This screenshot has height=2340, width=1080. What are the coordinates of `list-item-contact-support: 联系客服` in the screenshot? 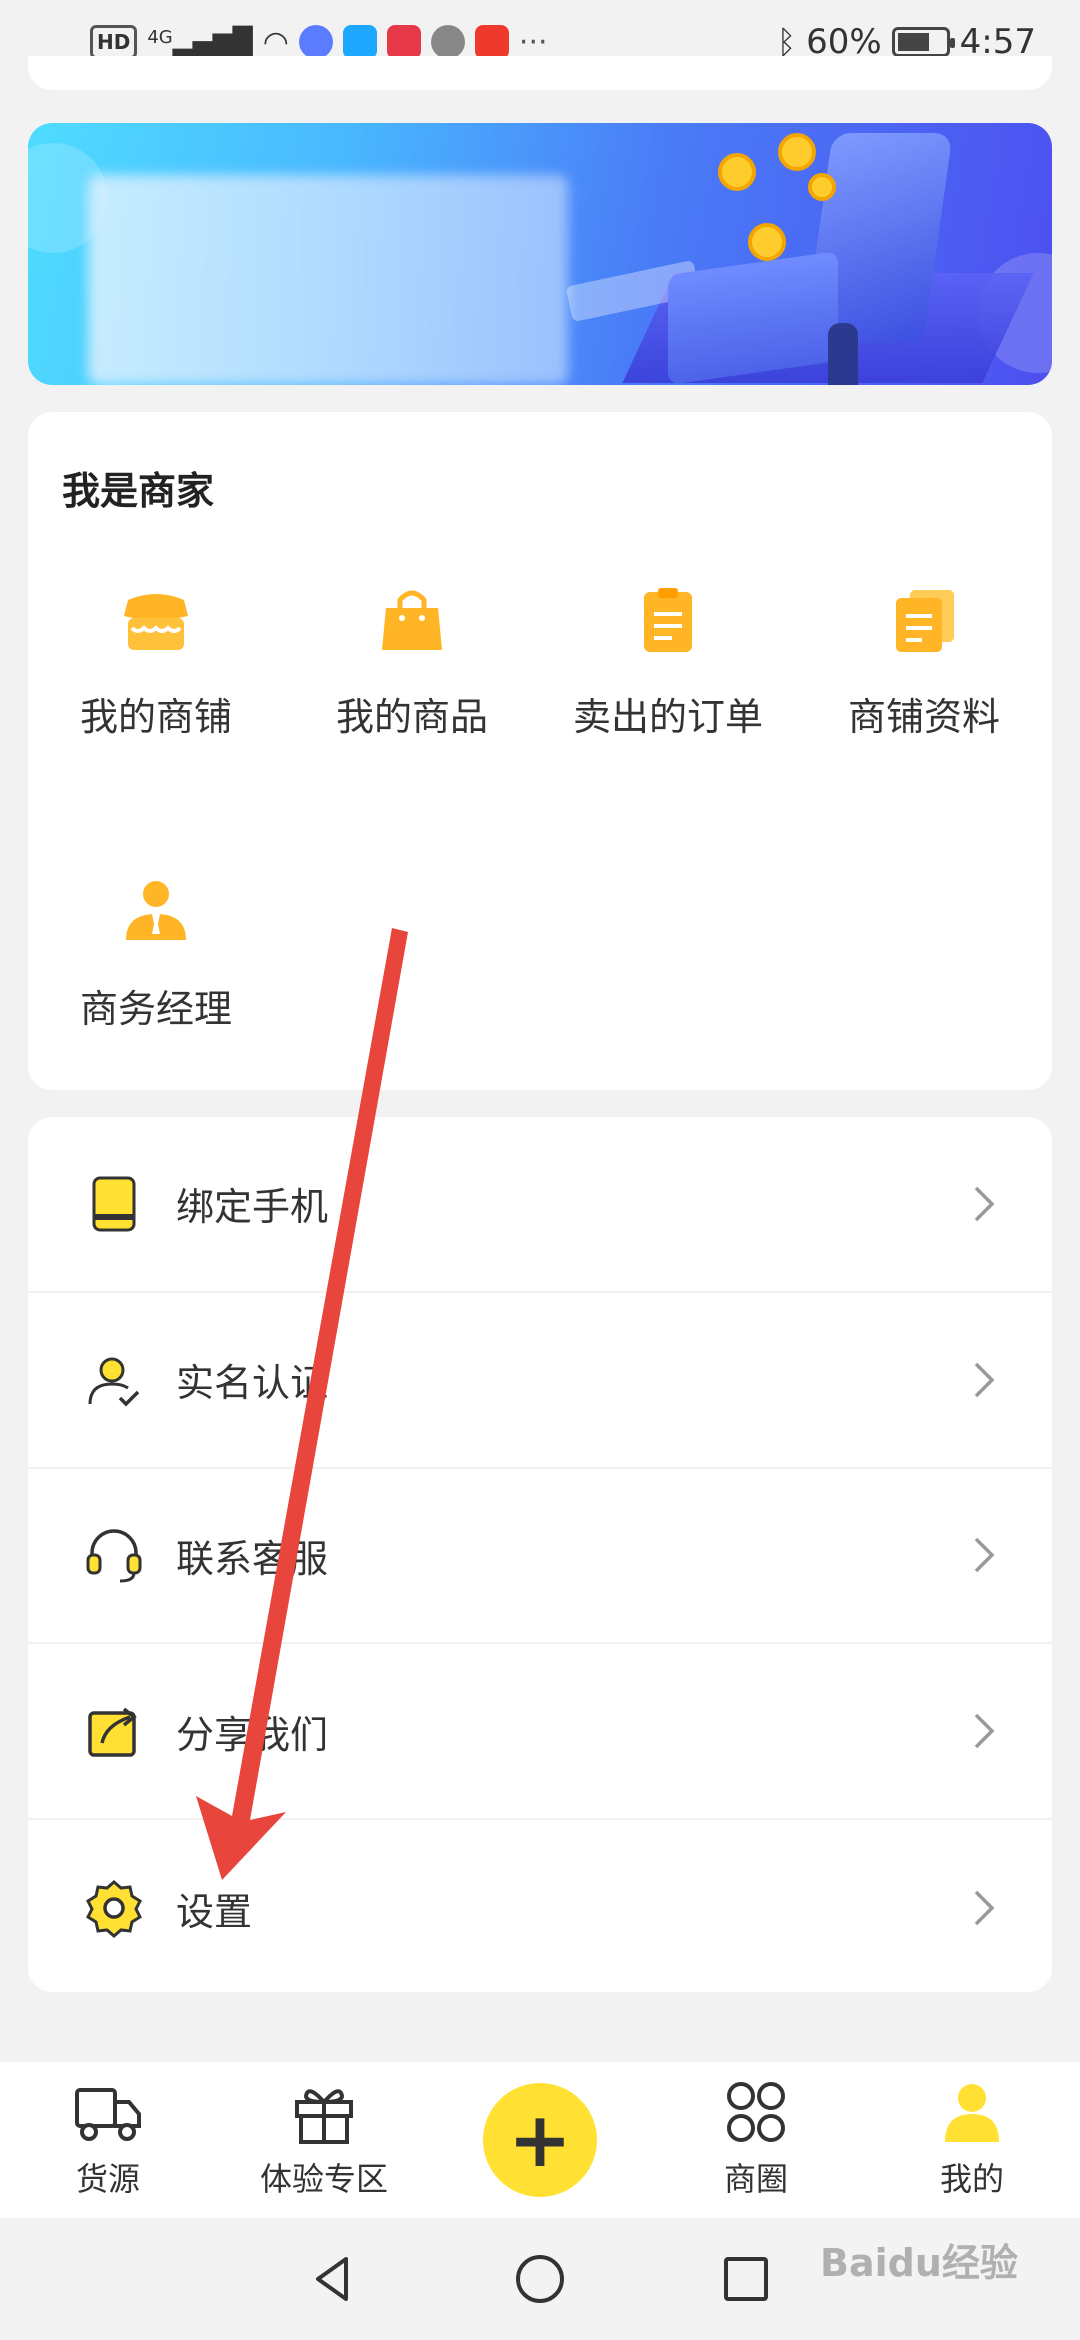 It's located at (540, 1557).